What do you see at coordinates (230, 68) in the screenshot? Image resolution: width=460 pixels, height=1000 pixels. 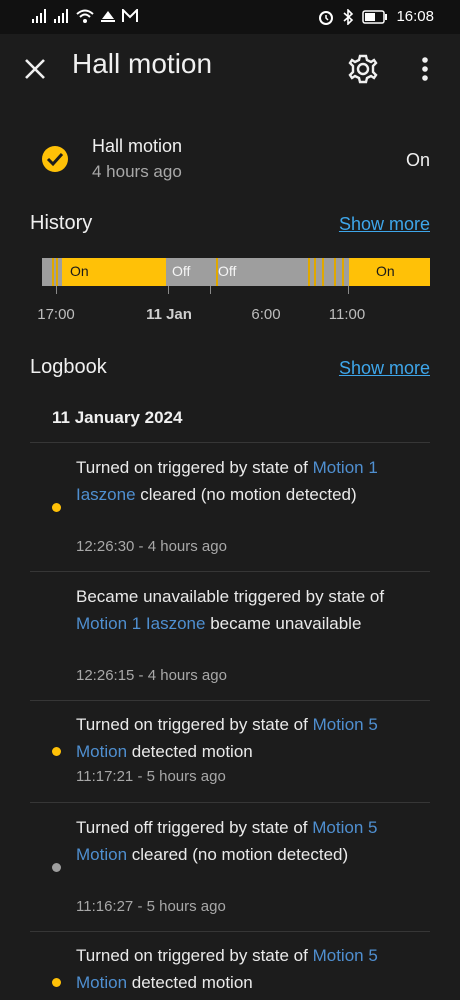 I see `app-bar: Hall motion` at bounding box center [230, 68].